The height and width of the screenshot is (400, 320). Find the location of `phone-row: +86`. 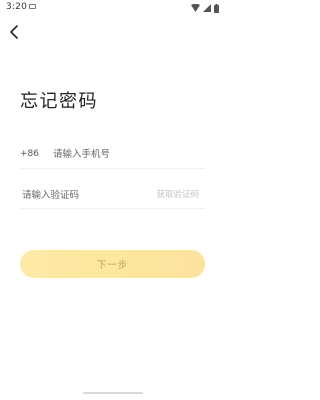

phone-row: +86 is located at coordinates (112, 155).